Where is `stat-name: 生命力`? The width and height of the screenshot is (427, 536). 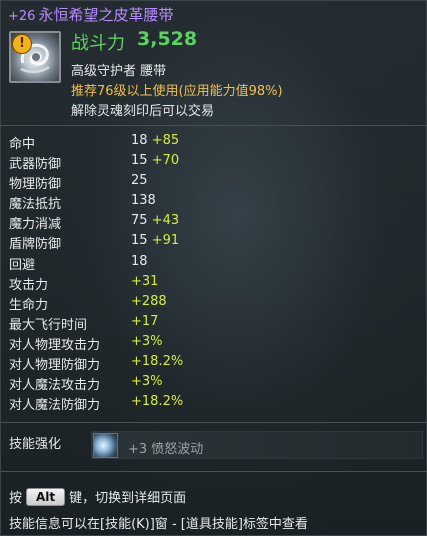
stat-name: 生命力 is located at coordinates (29, 305).